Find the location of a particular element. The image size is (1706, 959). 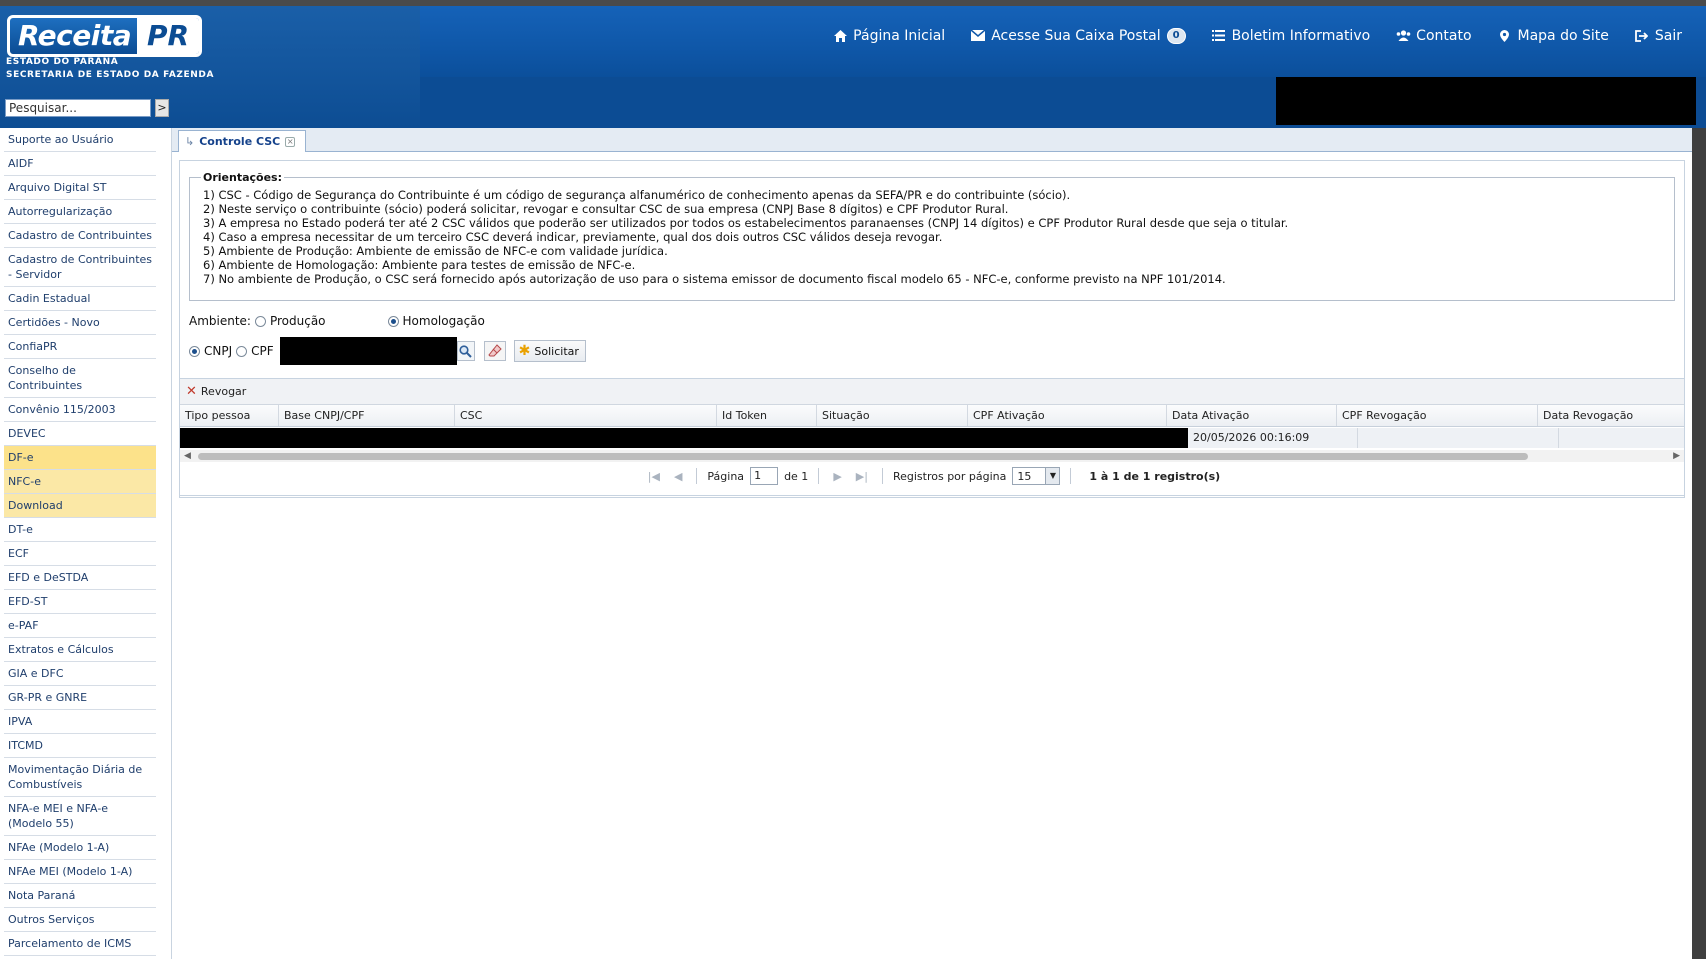

nav-sitemap-label: Mapa do Site is located at coordinates (1563, 36).